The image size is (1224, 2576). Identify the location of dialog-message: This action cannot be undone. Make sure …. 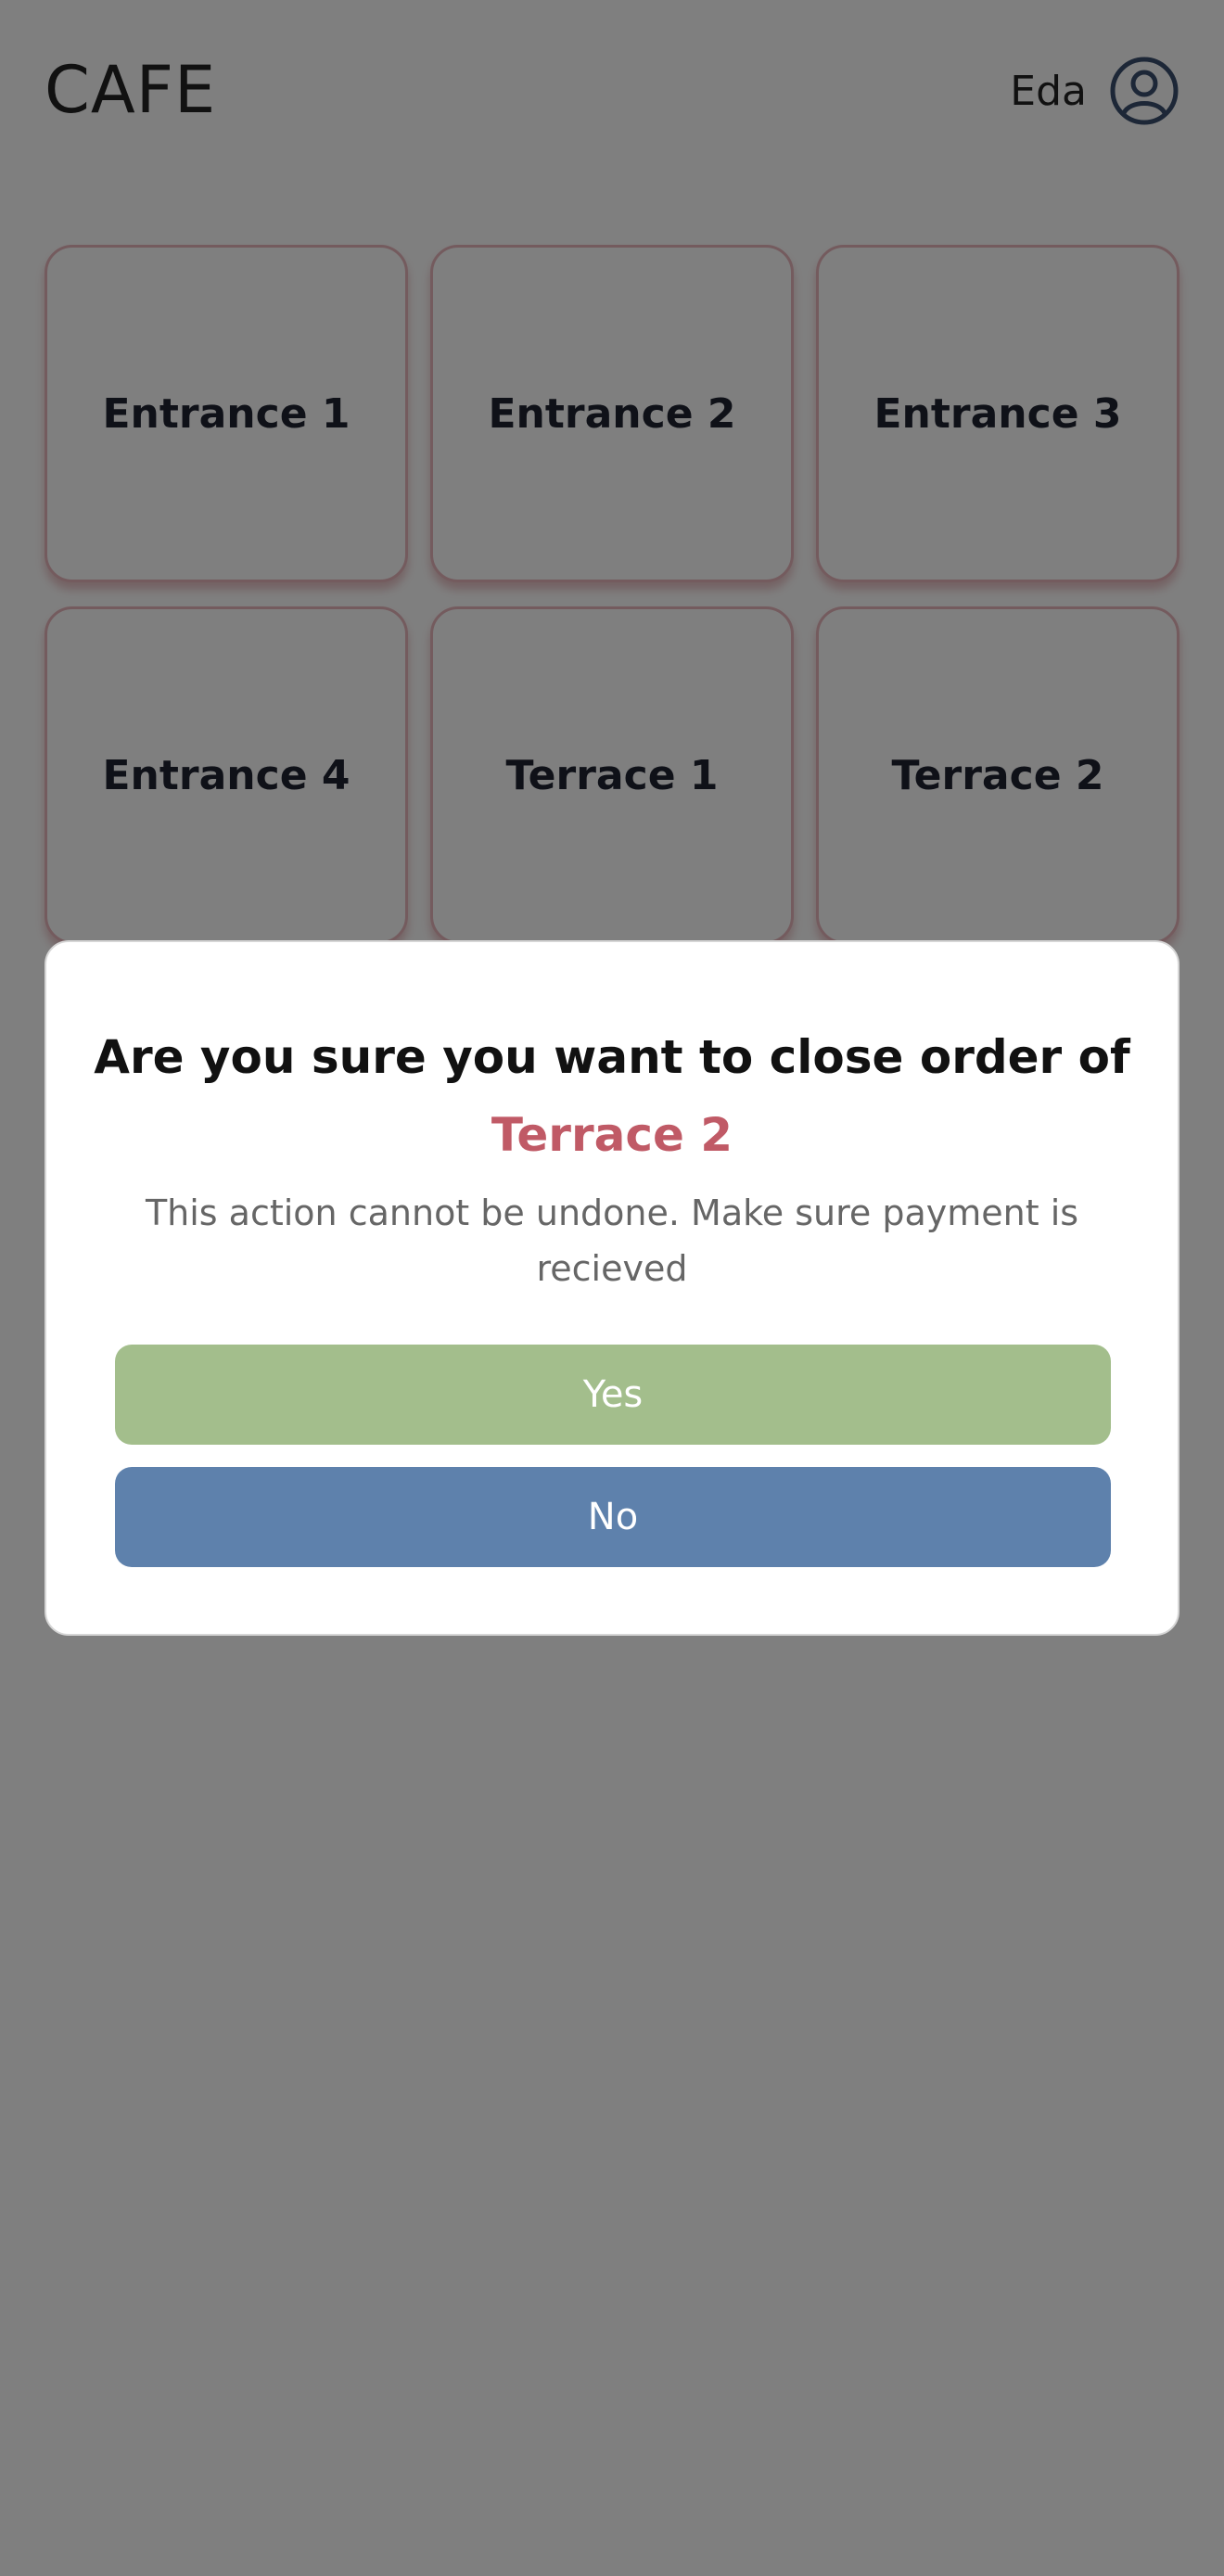
(612, 1240).